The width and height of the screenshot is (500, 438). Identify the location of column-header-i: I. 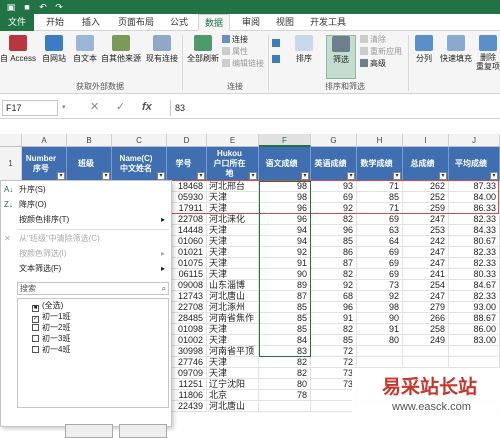
(426, 140).